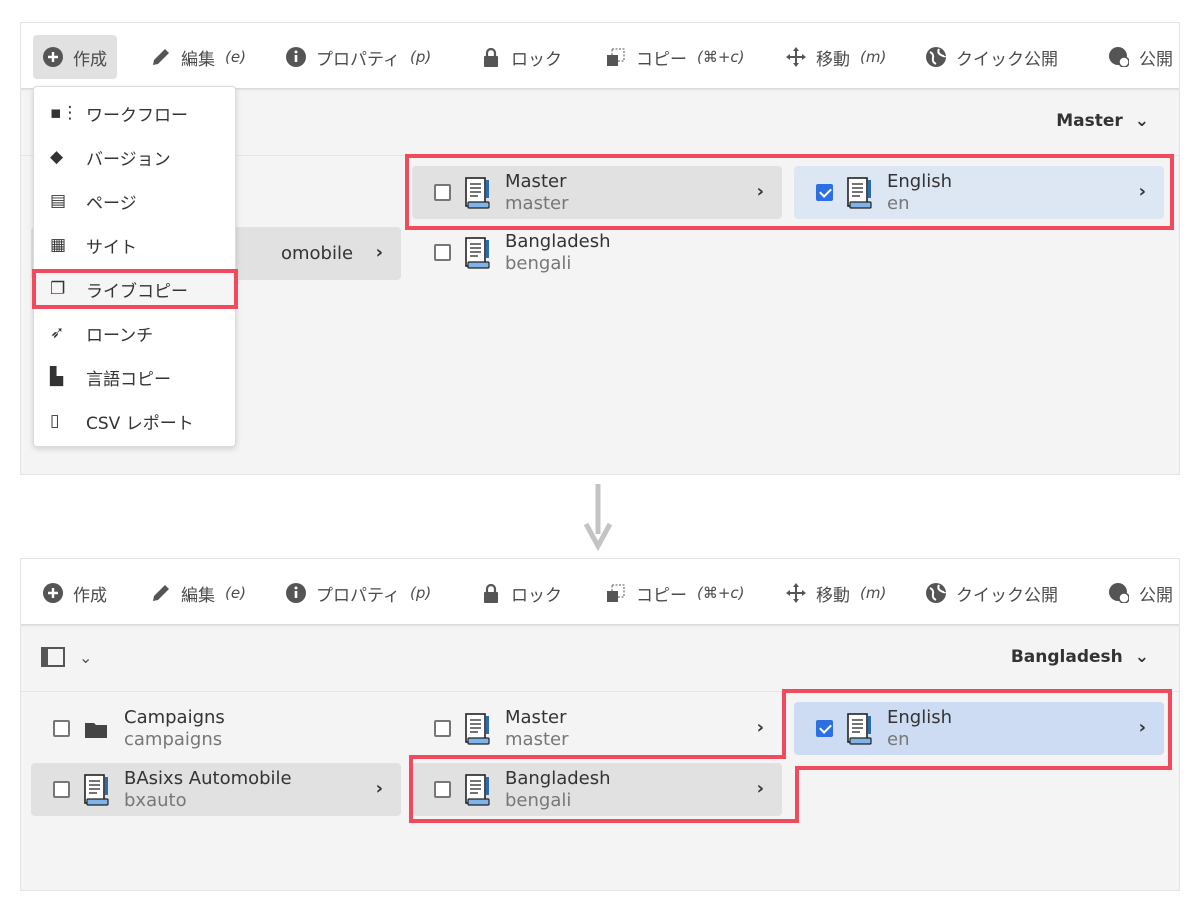  Describe the element at coordinates (57, 377) in the screenshot. I see `language-copy-icon: ▙` at that location.